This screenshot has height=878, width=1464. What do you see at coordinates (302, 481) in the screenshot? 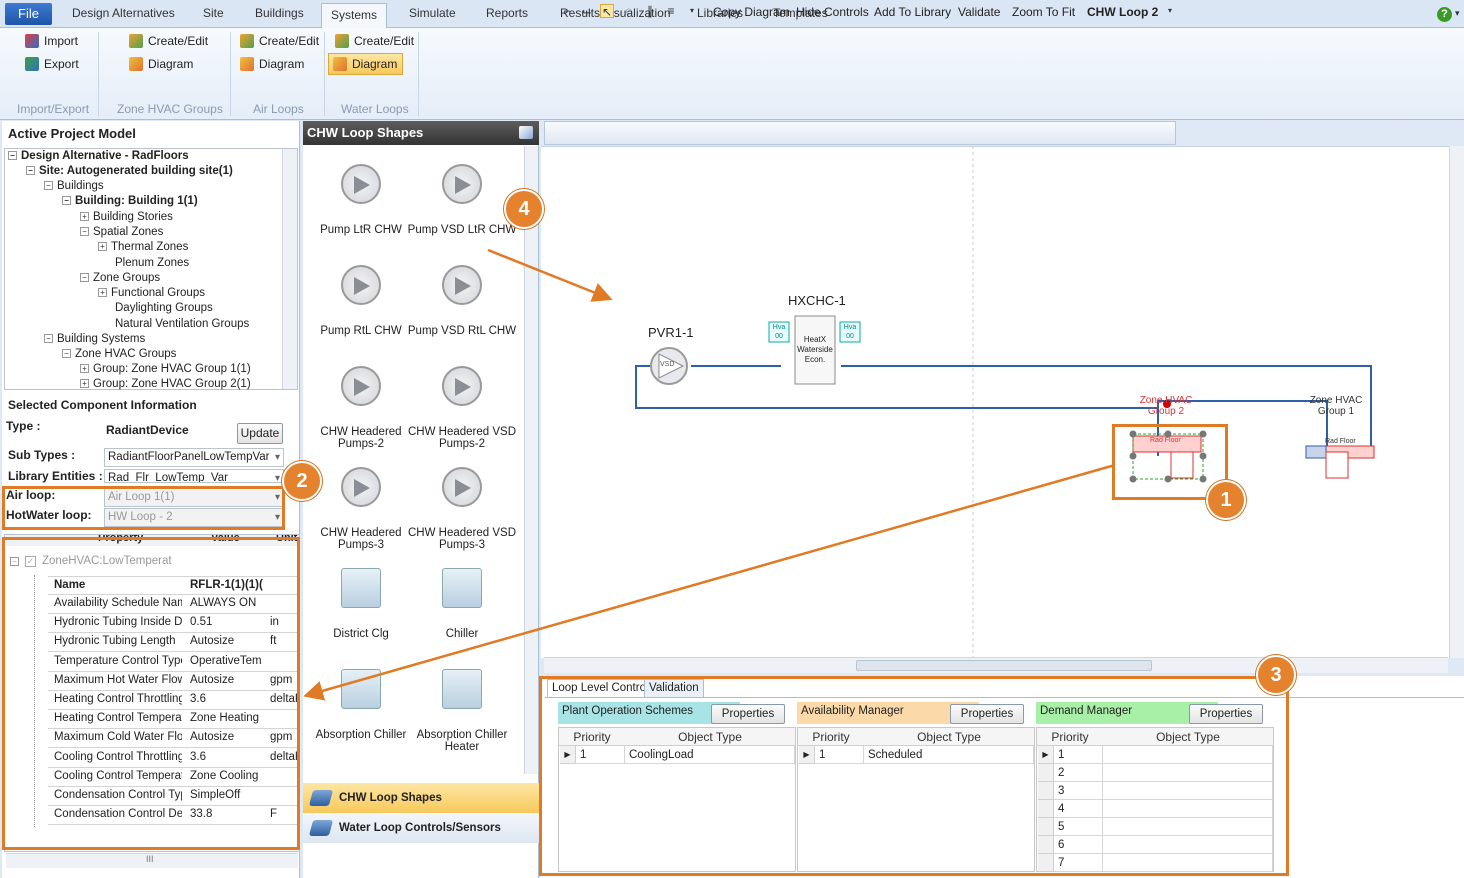
I see `callout-2: 2` at bounding box center [302, 481].